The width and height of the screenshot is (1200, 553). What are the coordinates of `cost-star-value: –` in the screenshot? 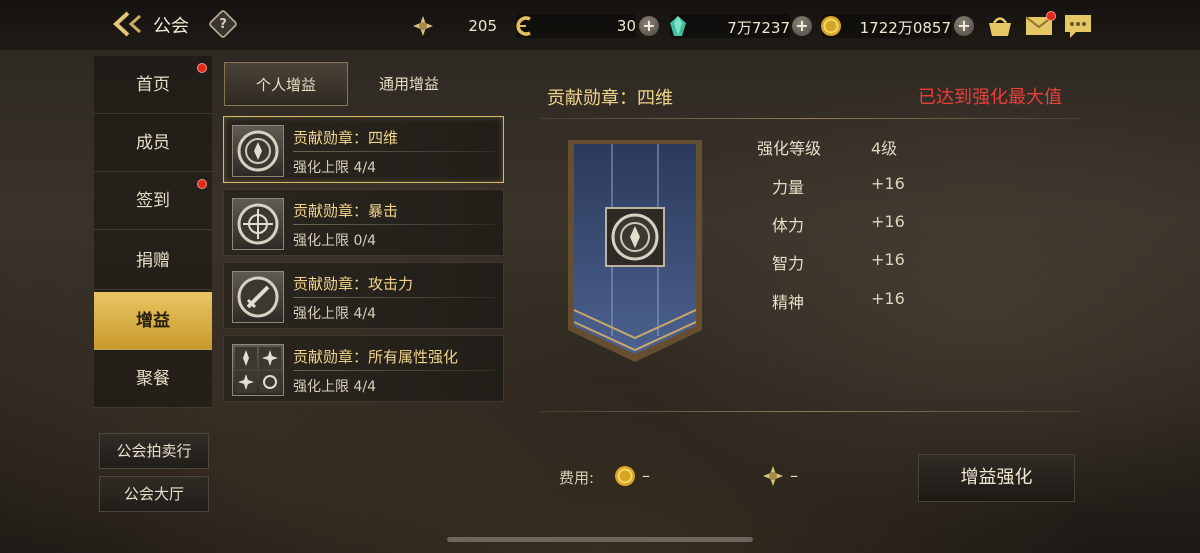 It's located at (794, 475).